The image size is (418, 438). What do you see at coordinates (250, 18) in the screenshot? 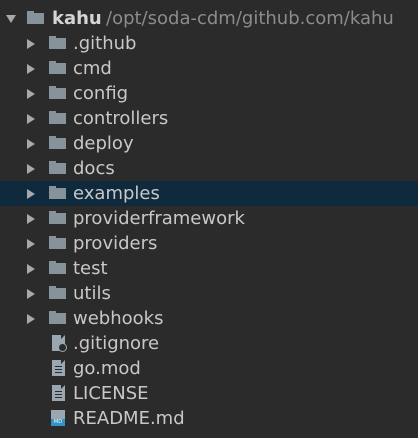
I see `root-folder-path: /opt/soda-cdm/github.com/kahu` at bounding box center [250, 18].